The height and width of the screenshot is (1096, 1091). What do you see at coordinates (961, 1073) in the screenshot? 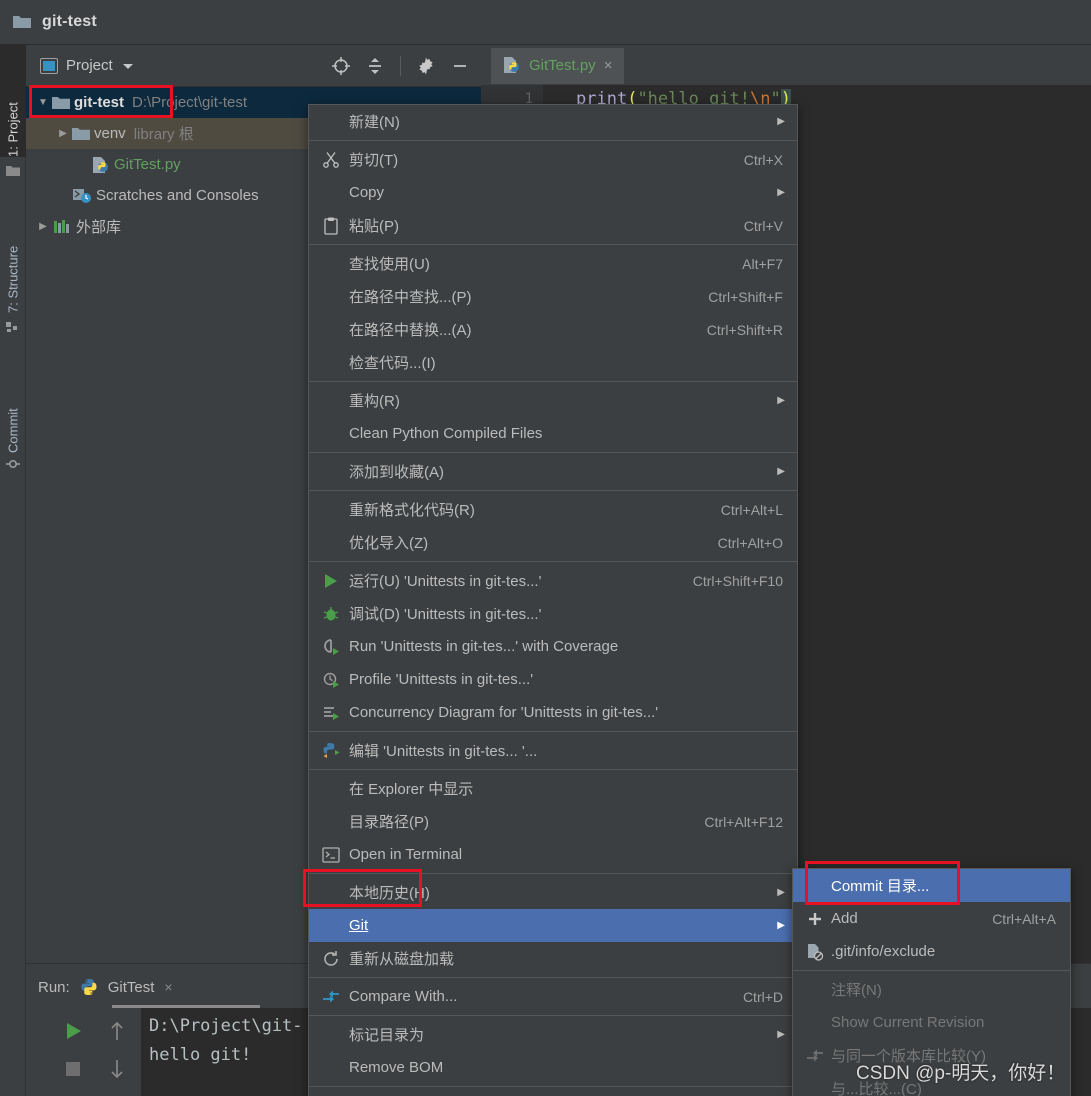
I see `watermark-text: CSDN @p-明天，你好！` at bounding box center [961, 1073].